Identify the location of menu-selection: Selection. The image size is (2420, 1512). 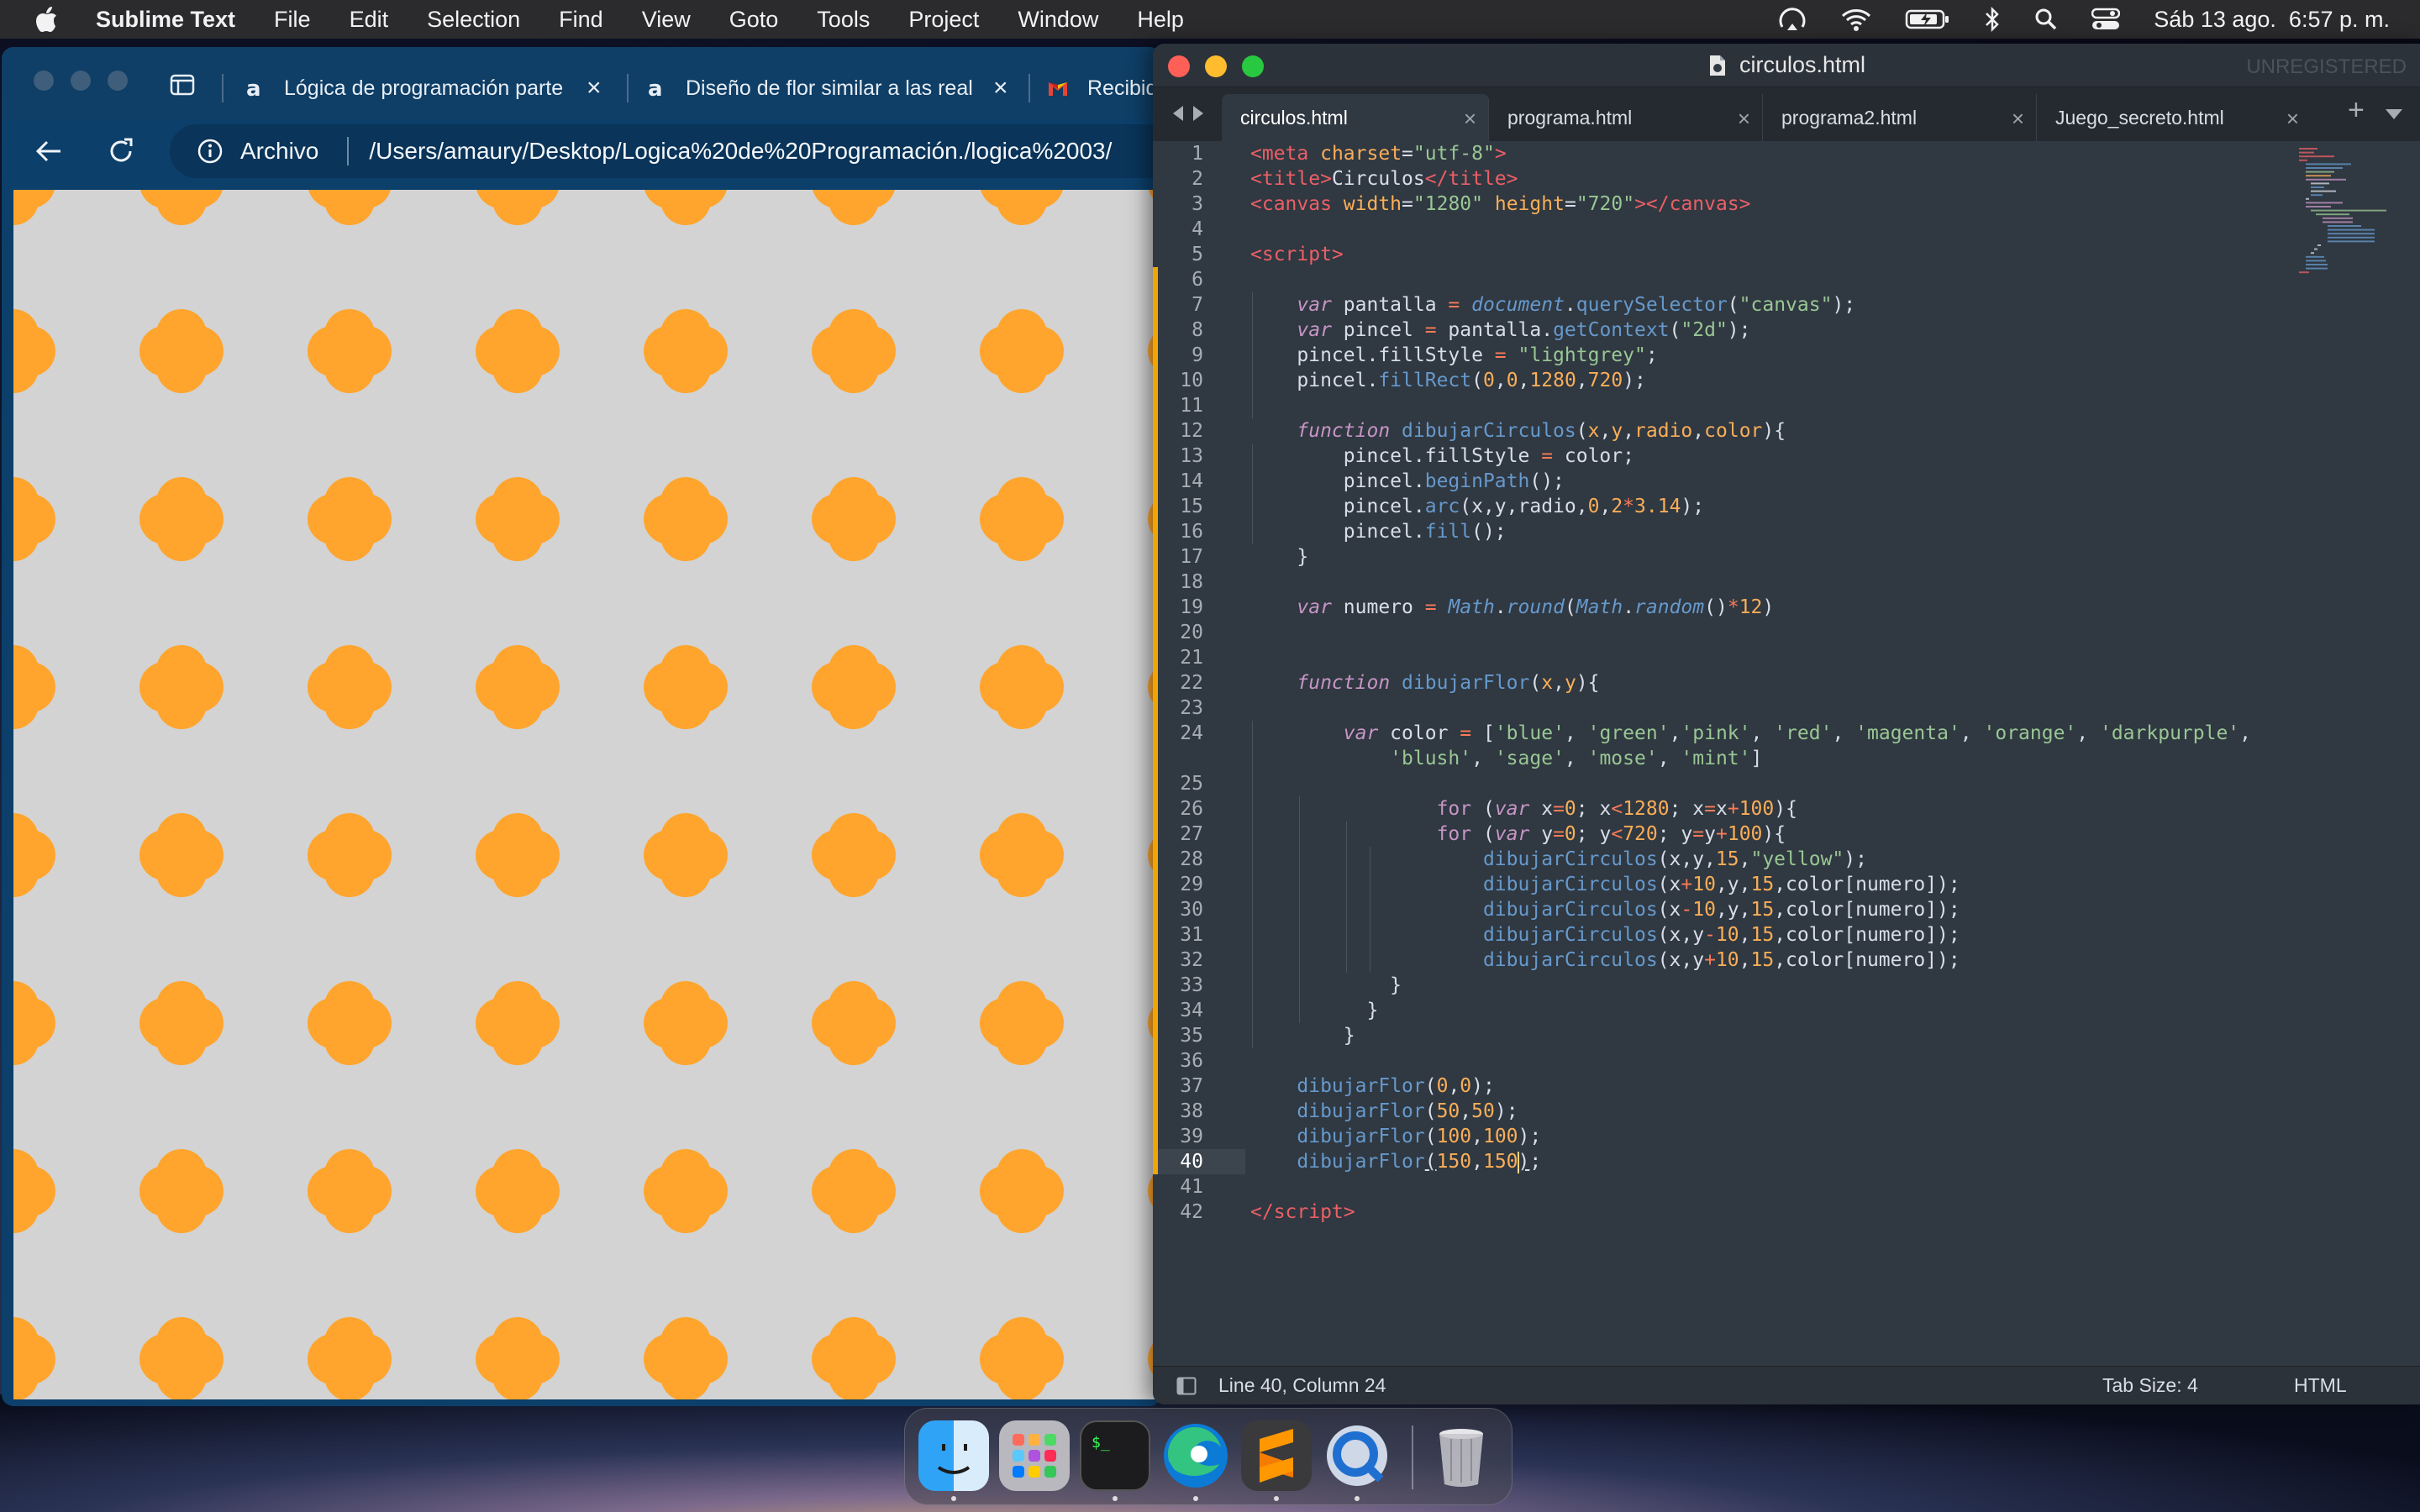
(473, 20).